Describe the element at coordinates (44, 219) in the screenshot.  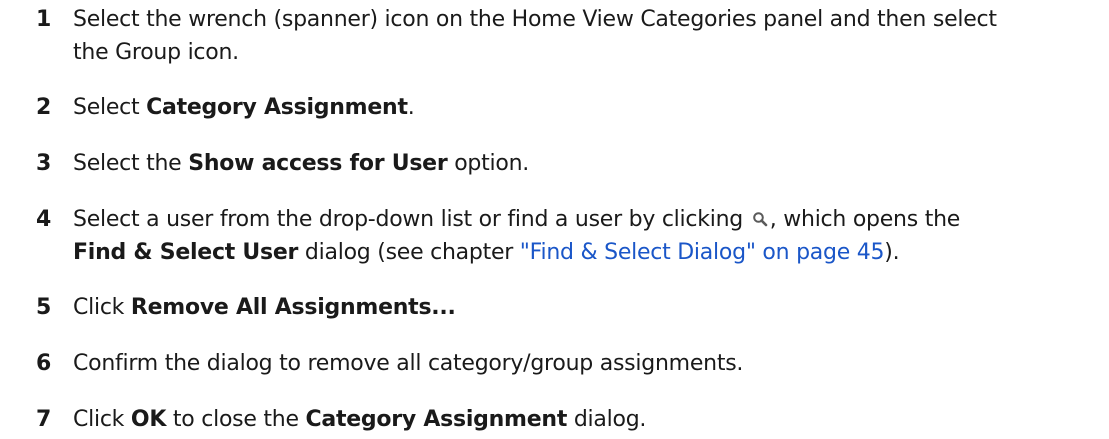
I see `step-number: 4` at that location.